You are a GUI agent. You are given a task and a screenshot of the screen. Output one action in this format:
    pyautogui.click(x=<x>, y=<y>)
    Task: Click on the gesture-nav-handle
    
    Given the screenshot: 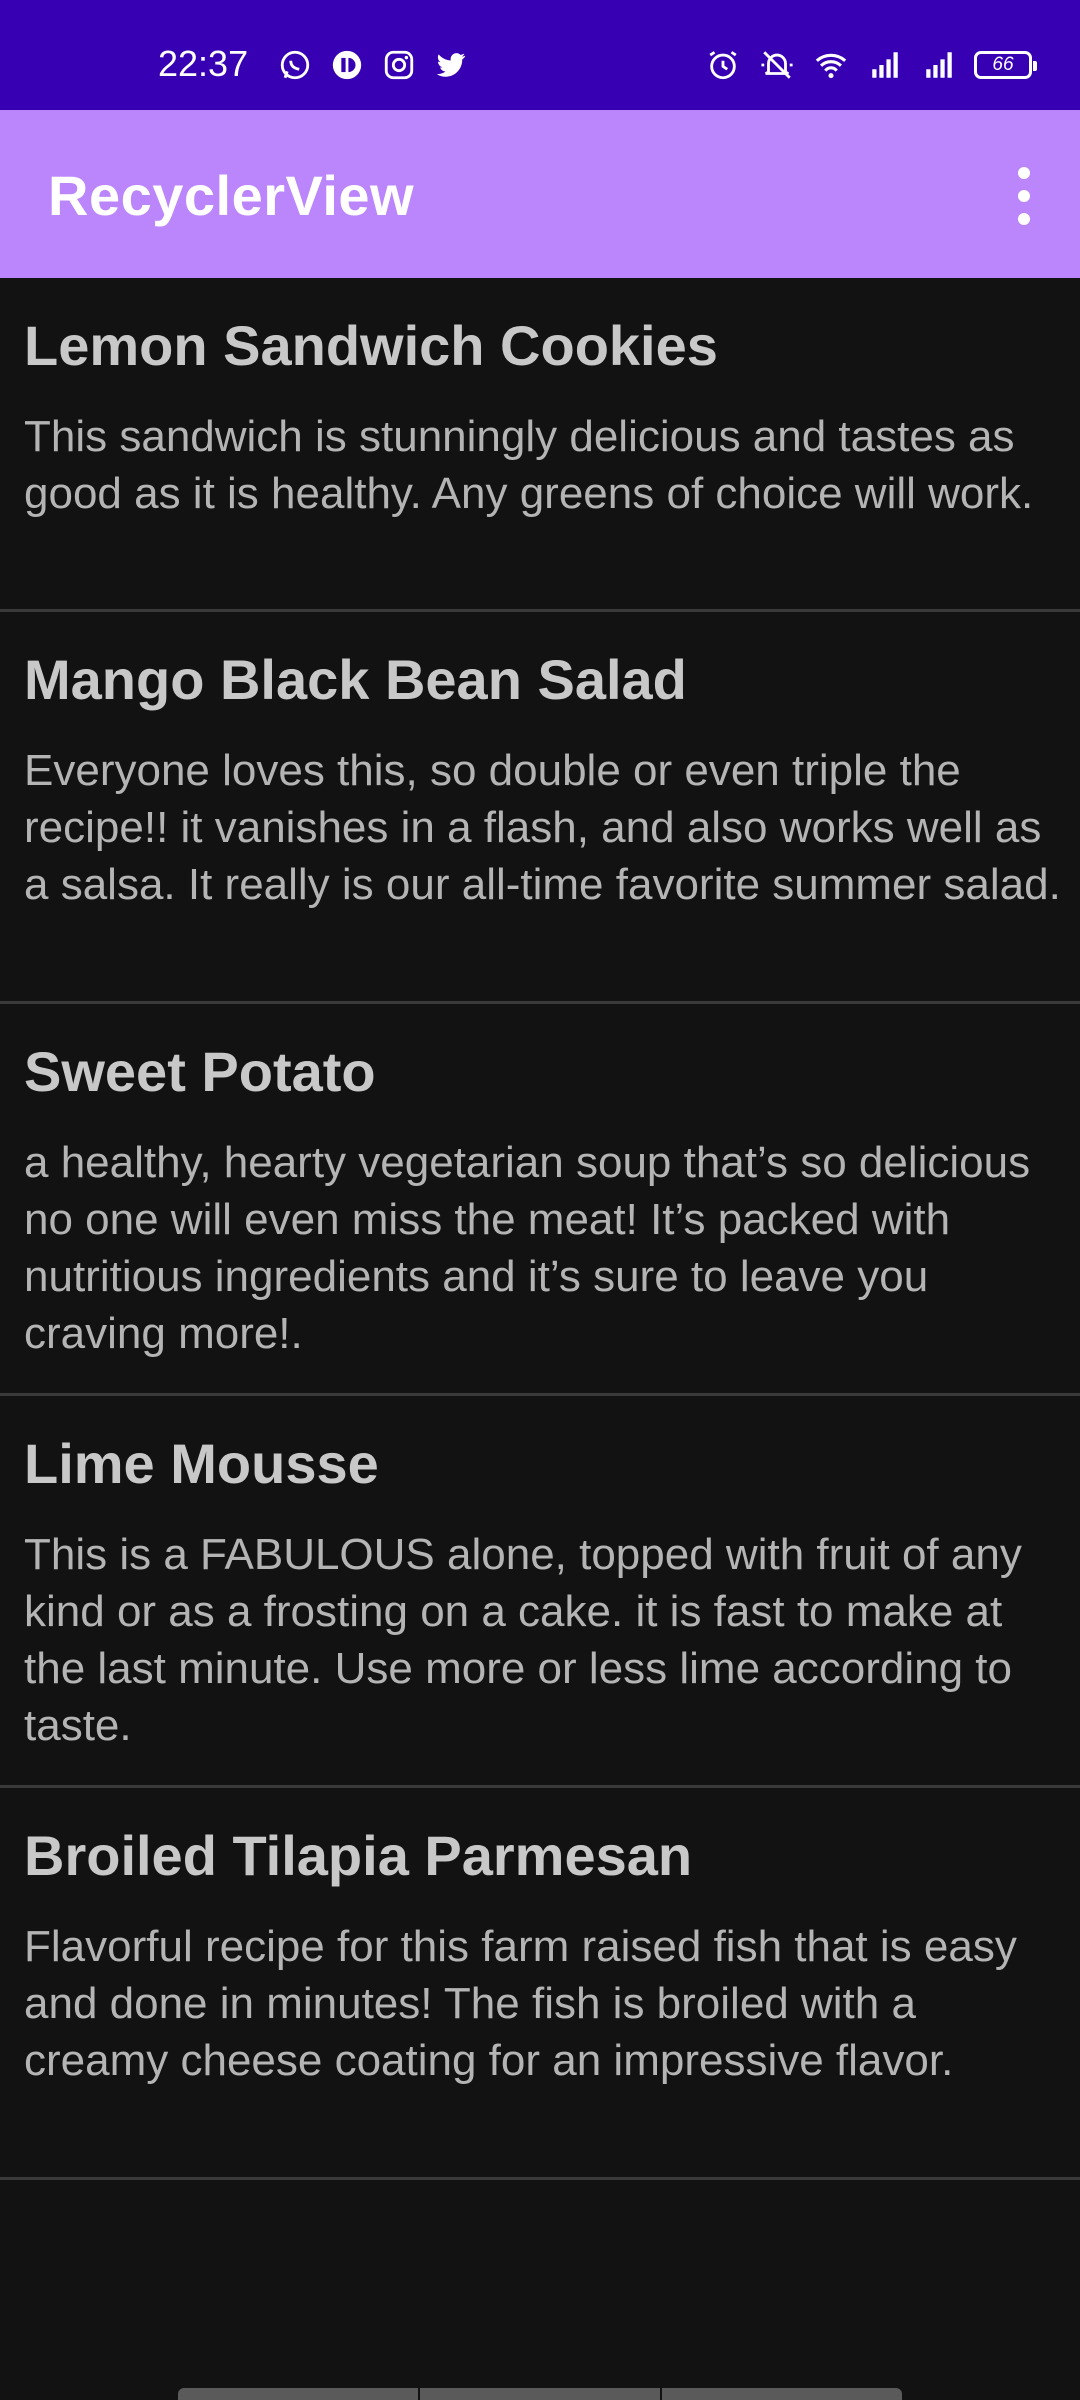 What is the action you would take?
    pyautogui.click(x=540, y=2394)
    